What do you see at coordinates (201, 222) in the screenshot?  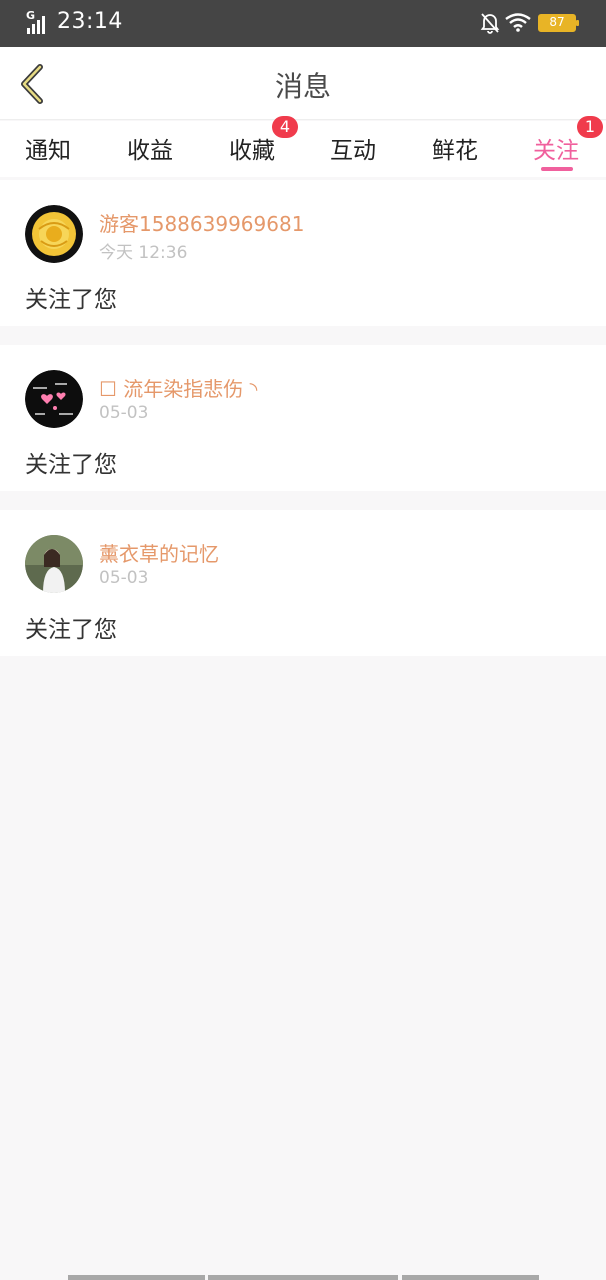 I see `user-name: 游客1588639969681` at bounding box center [201, 222].